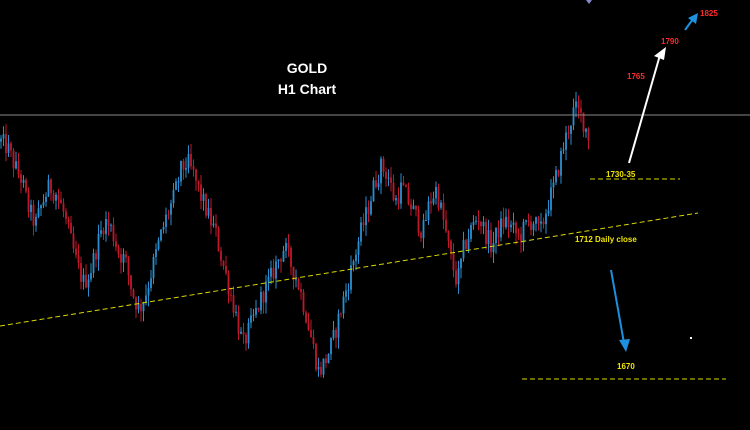 Image resolution: width=750 pixels, height=430 pixels. I want to click on label-1712-daily-close: 1712 Daily close, so click(606, 239).